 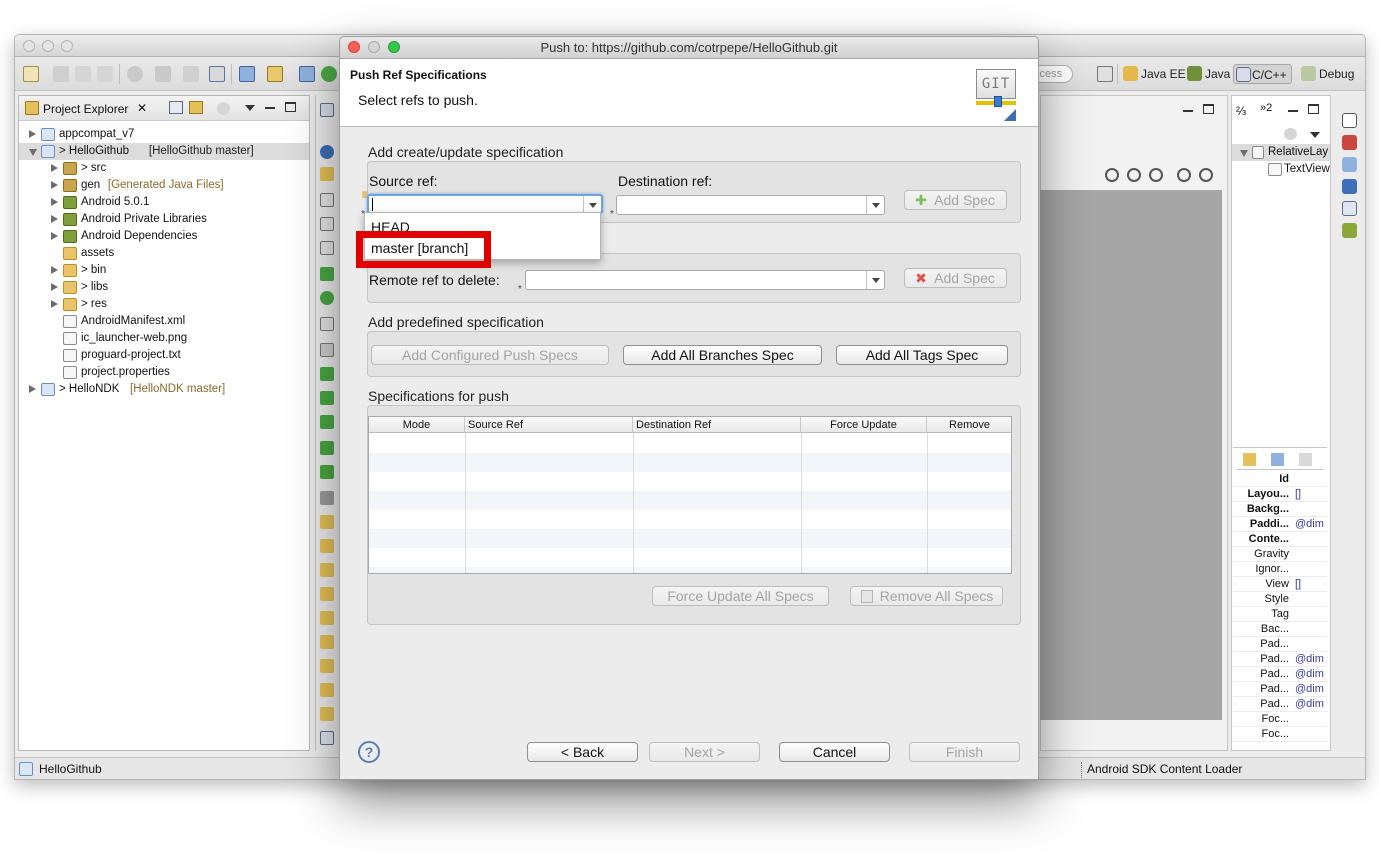 I want to click on tree-item: proguard-project.txt, so click(x=164, y=355).